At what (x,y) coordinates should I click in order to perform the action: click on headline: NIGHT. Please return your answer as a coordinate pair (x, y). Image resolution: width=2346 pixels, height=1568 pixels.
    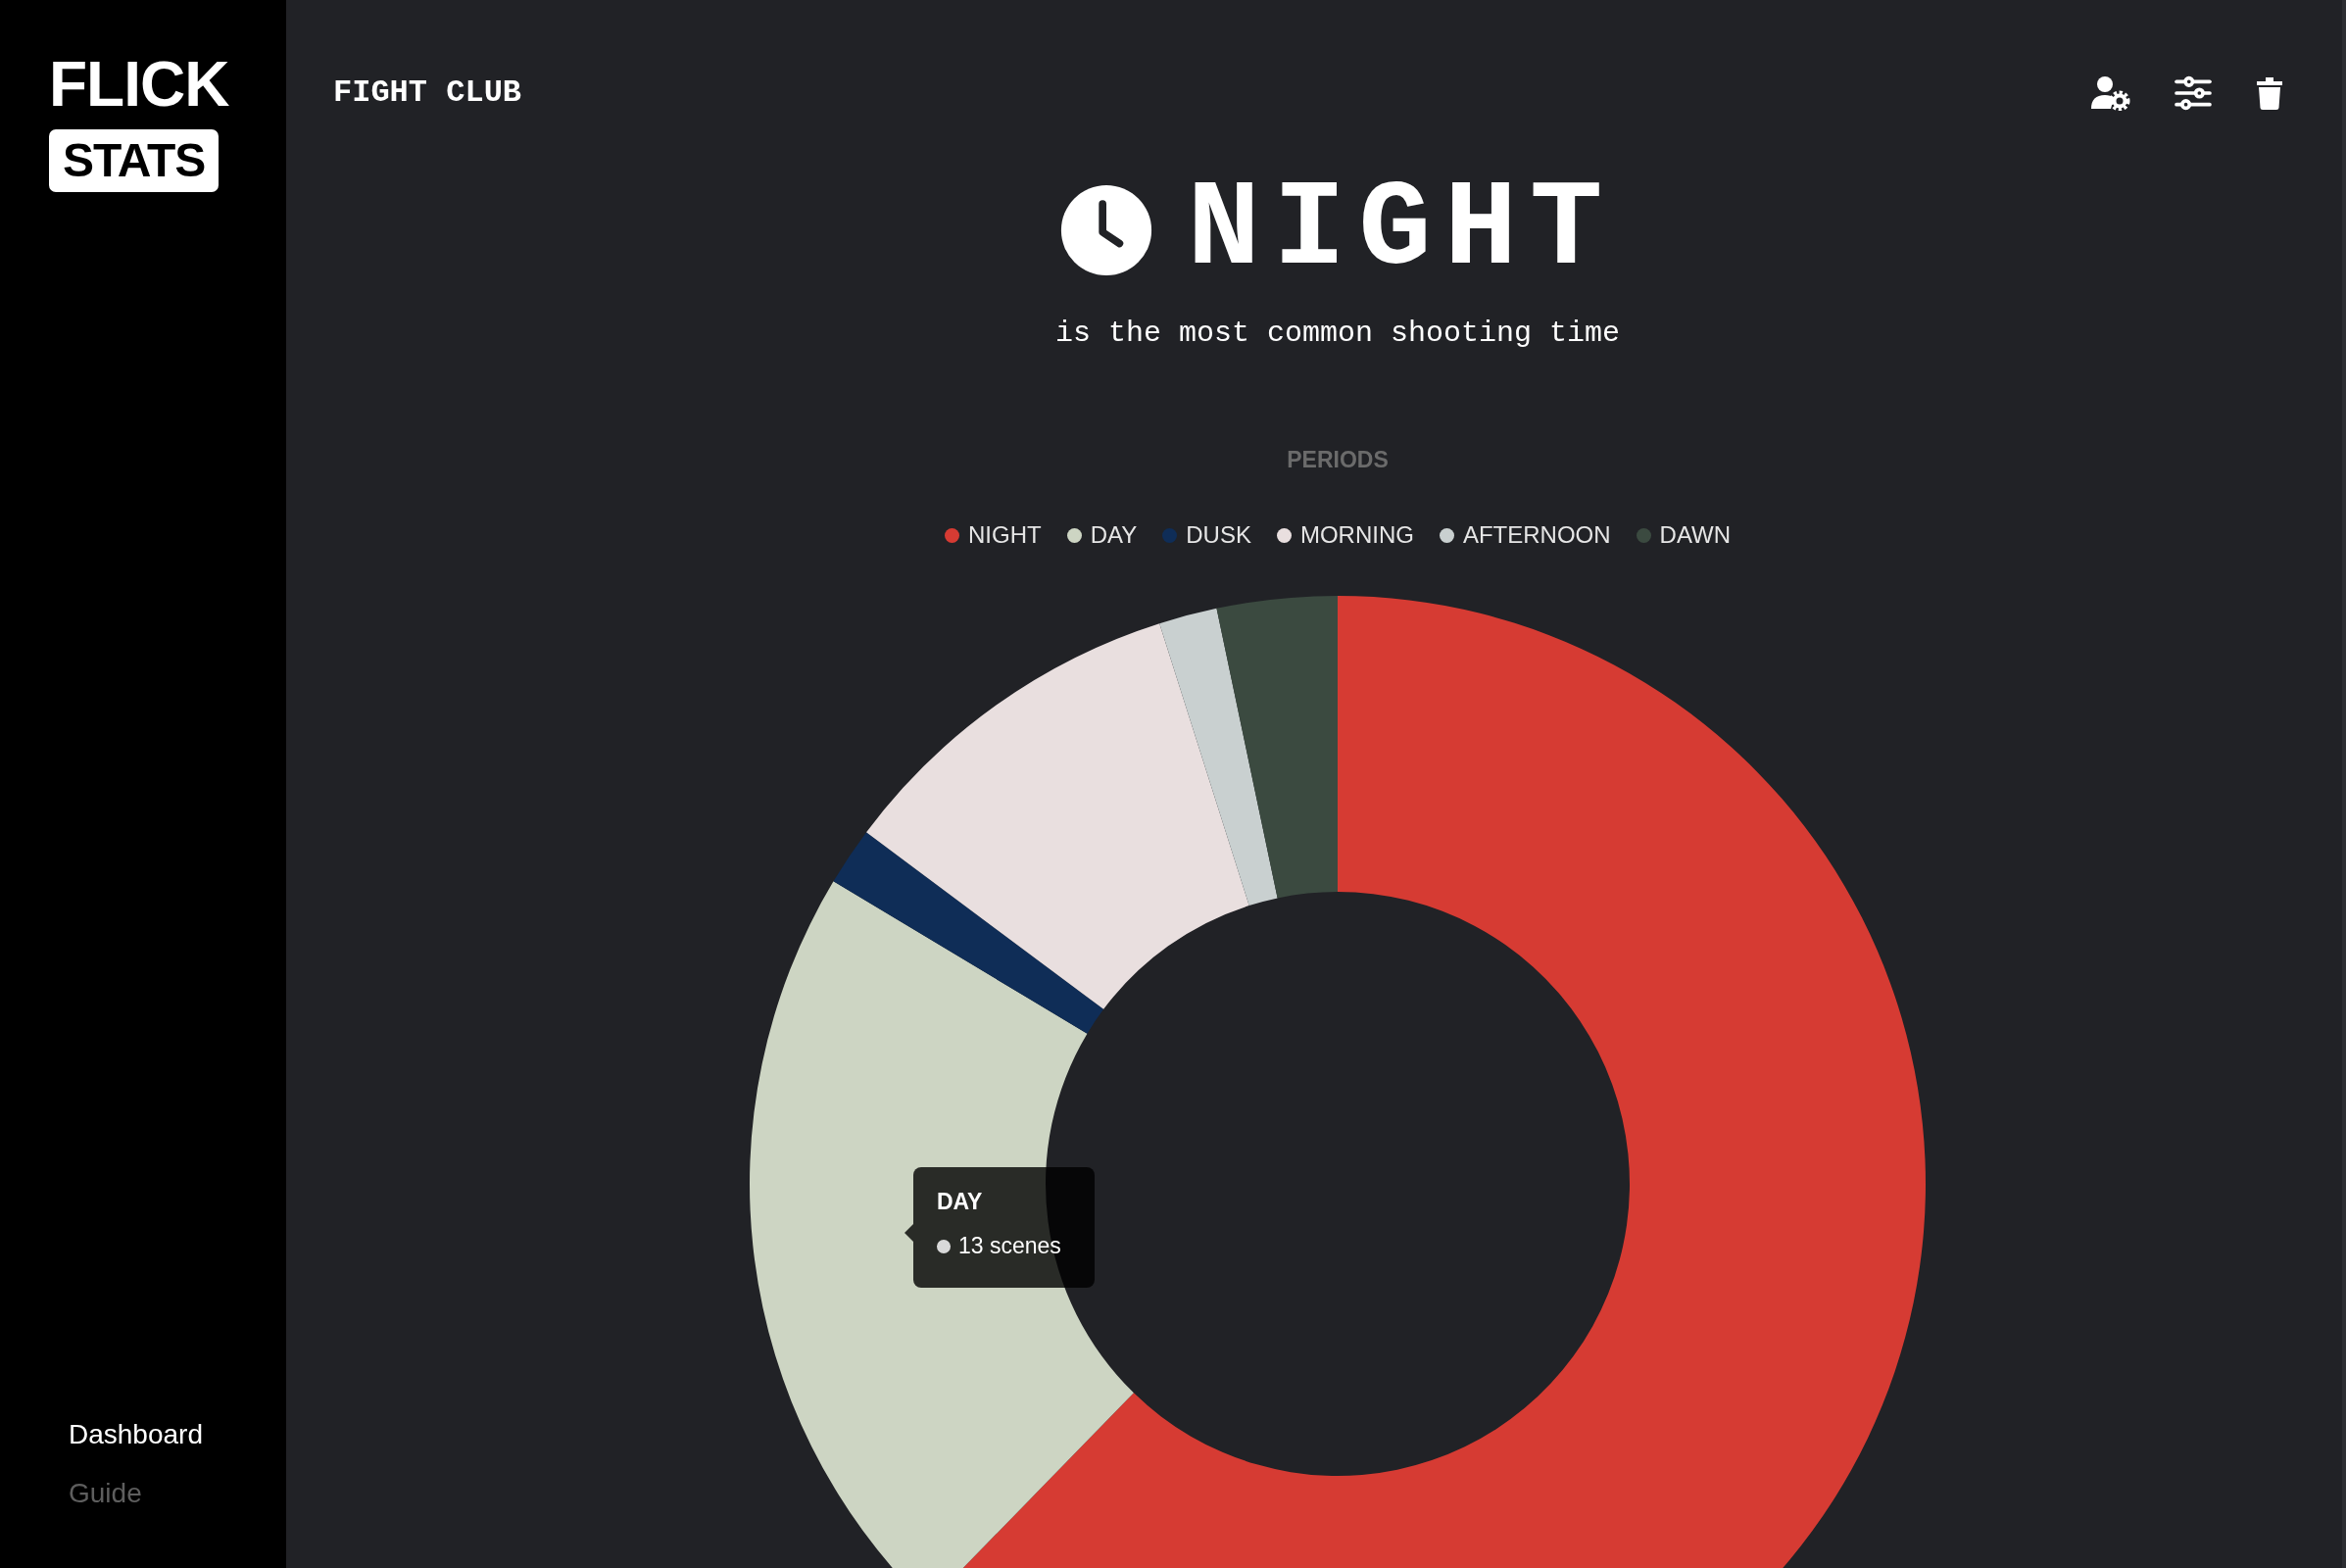
    Looking at the image, I should click on (1401, 230).